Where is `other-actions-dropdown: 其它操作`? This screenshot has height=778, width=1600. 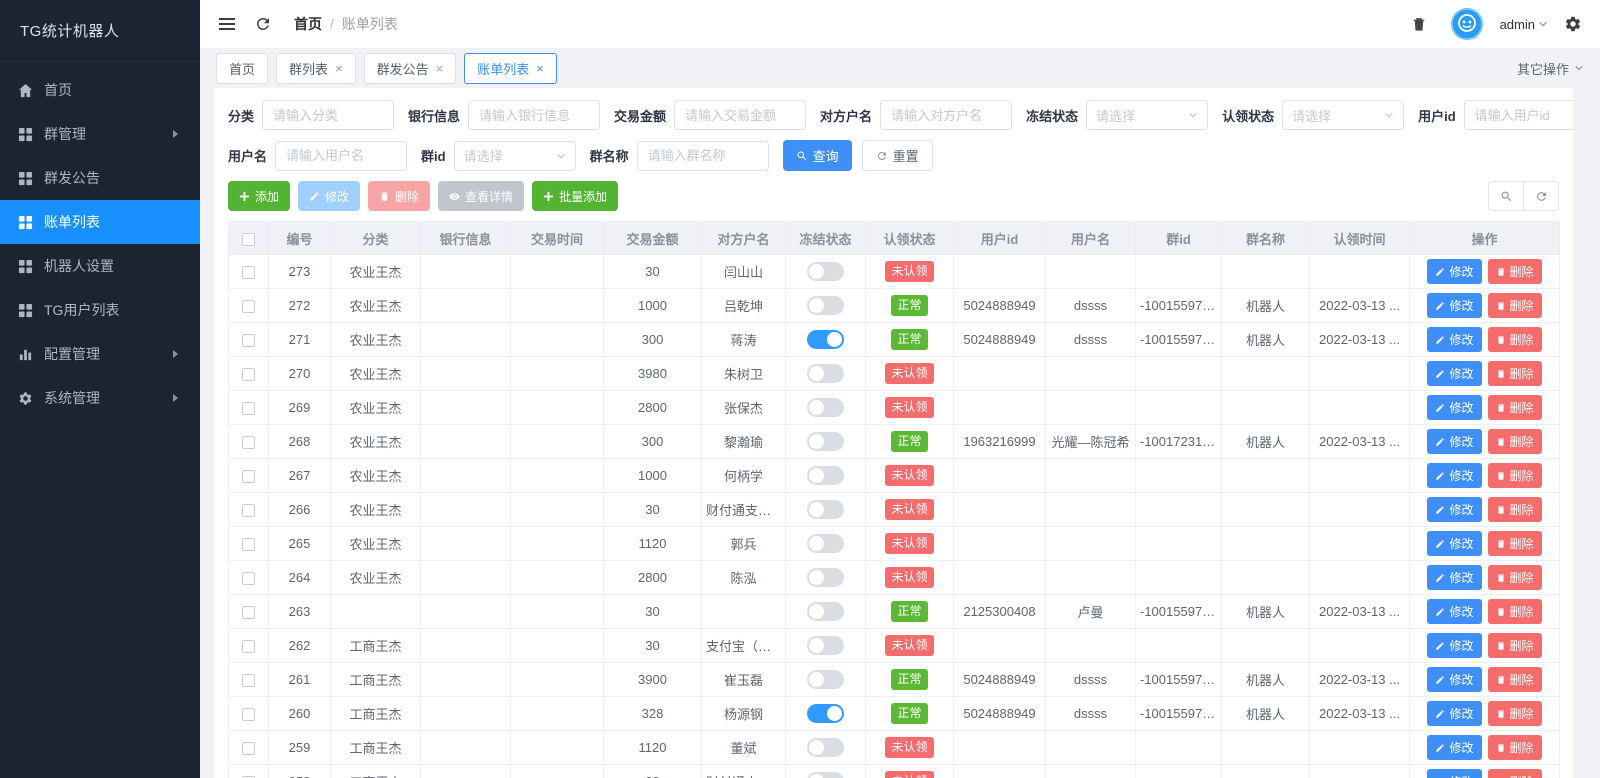
other-actions-dropdown: 其它操作 is located at coordinates (1550, 68).